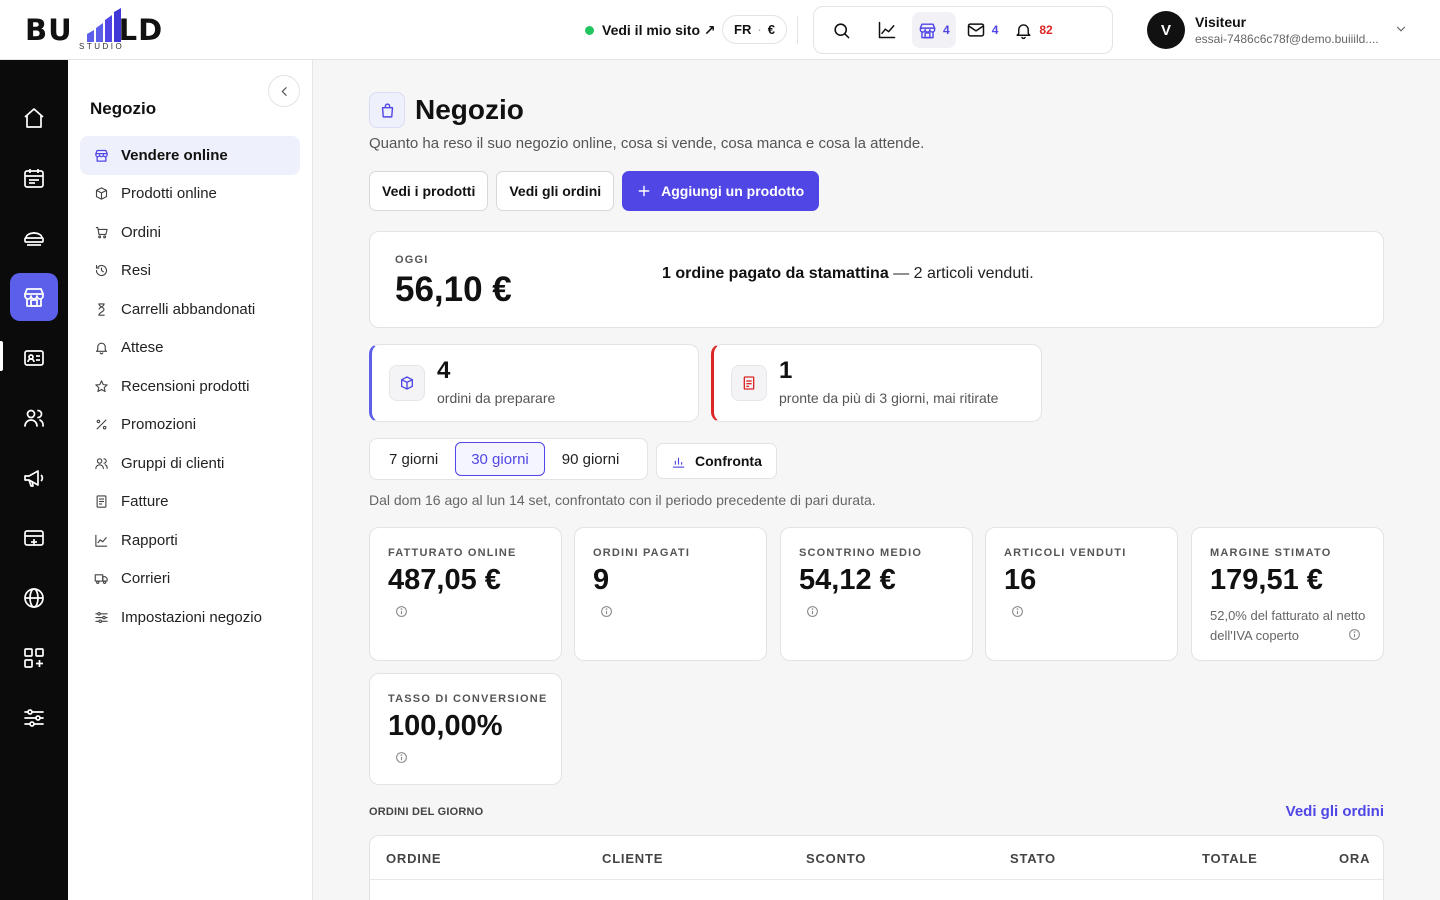 The image size is (1440, 900). What do you see at coordinates (190, 271) in the screenshot?
I see `sidebar-item-resi: Resi` at bounding box center [190, 271].